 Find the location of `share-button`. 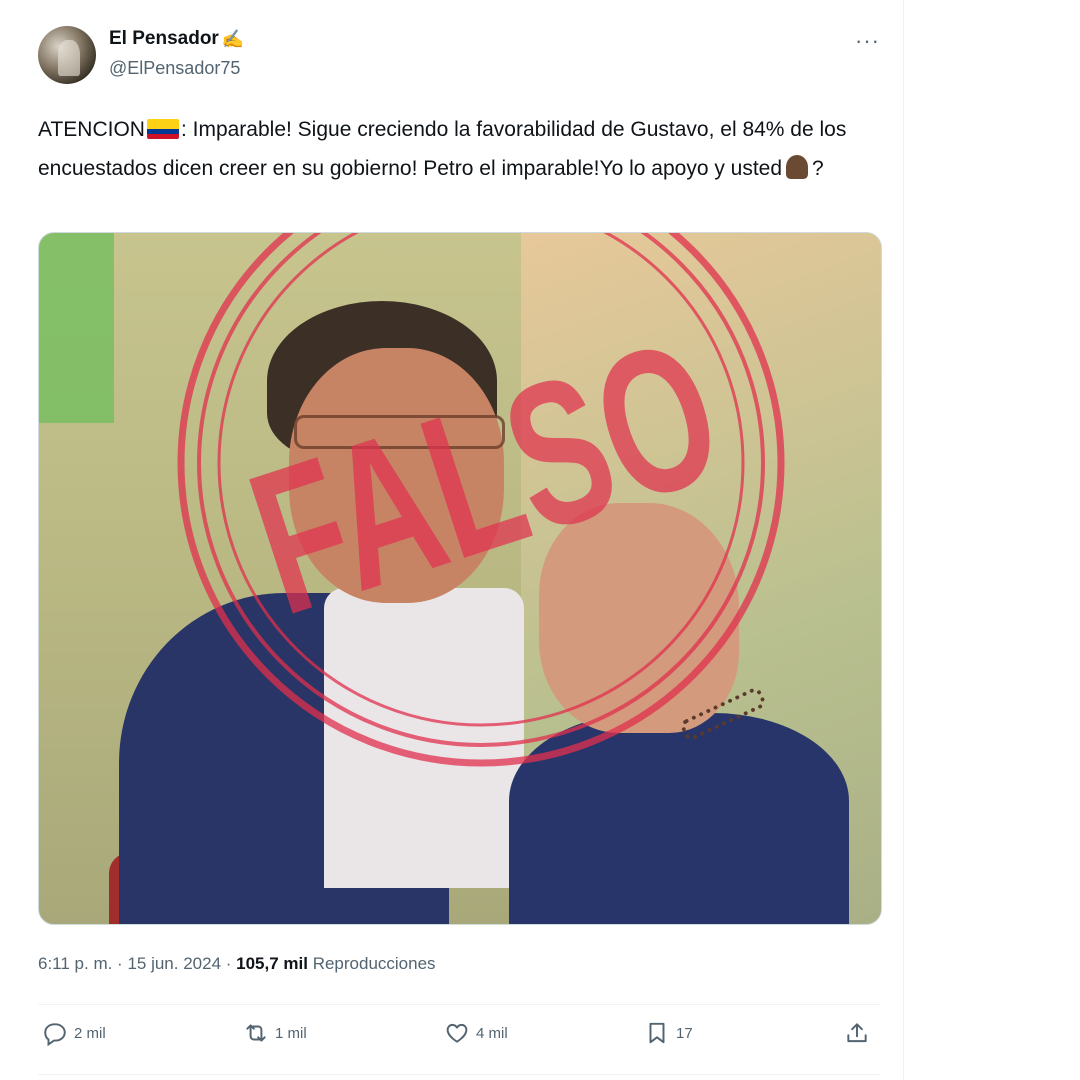

share-button is located at coordinates (857, 1033).